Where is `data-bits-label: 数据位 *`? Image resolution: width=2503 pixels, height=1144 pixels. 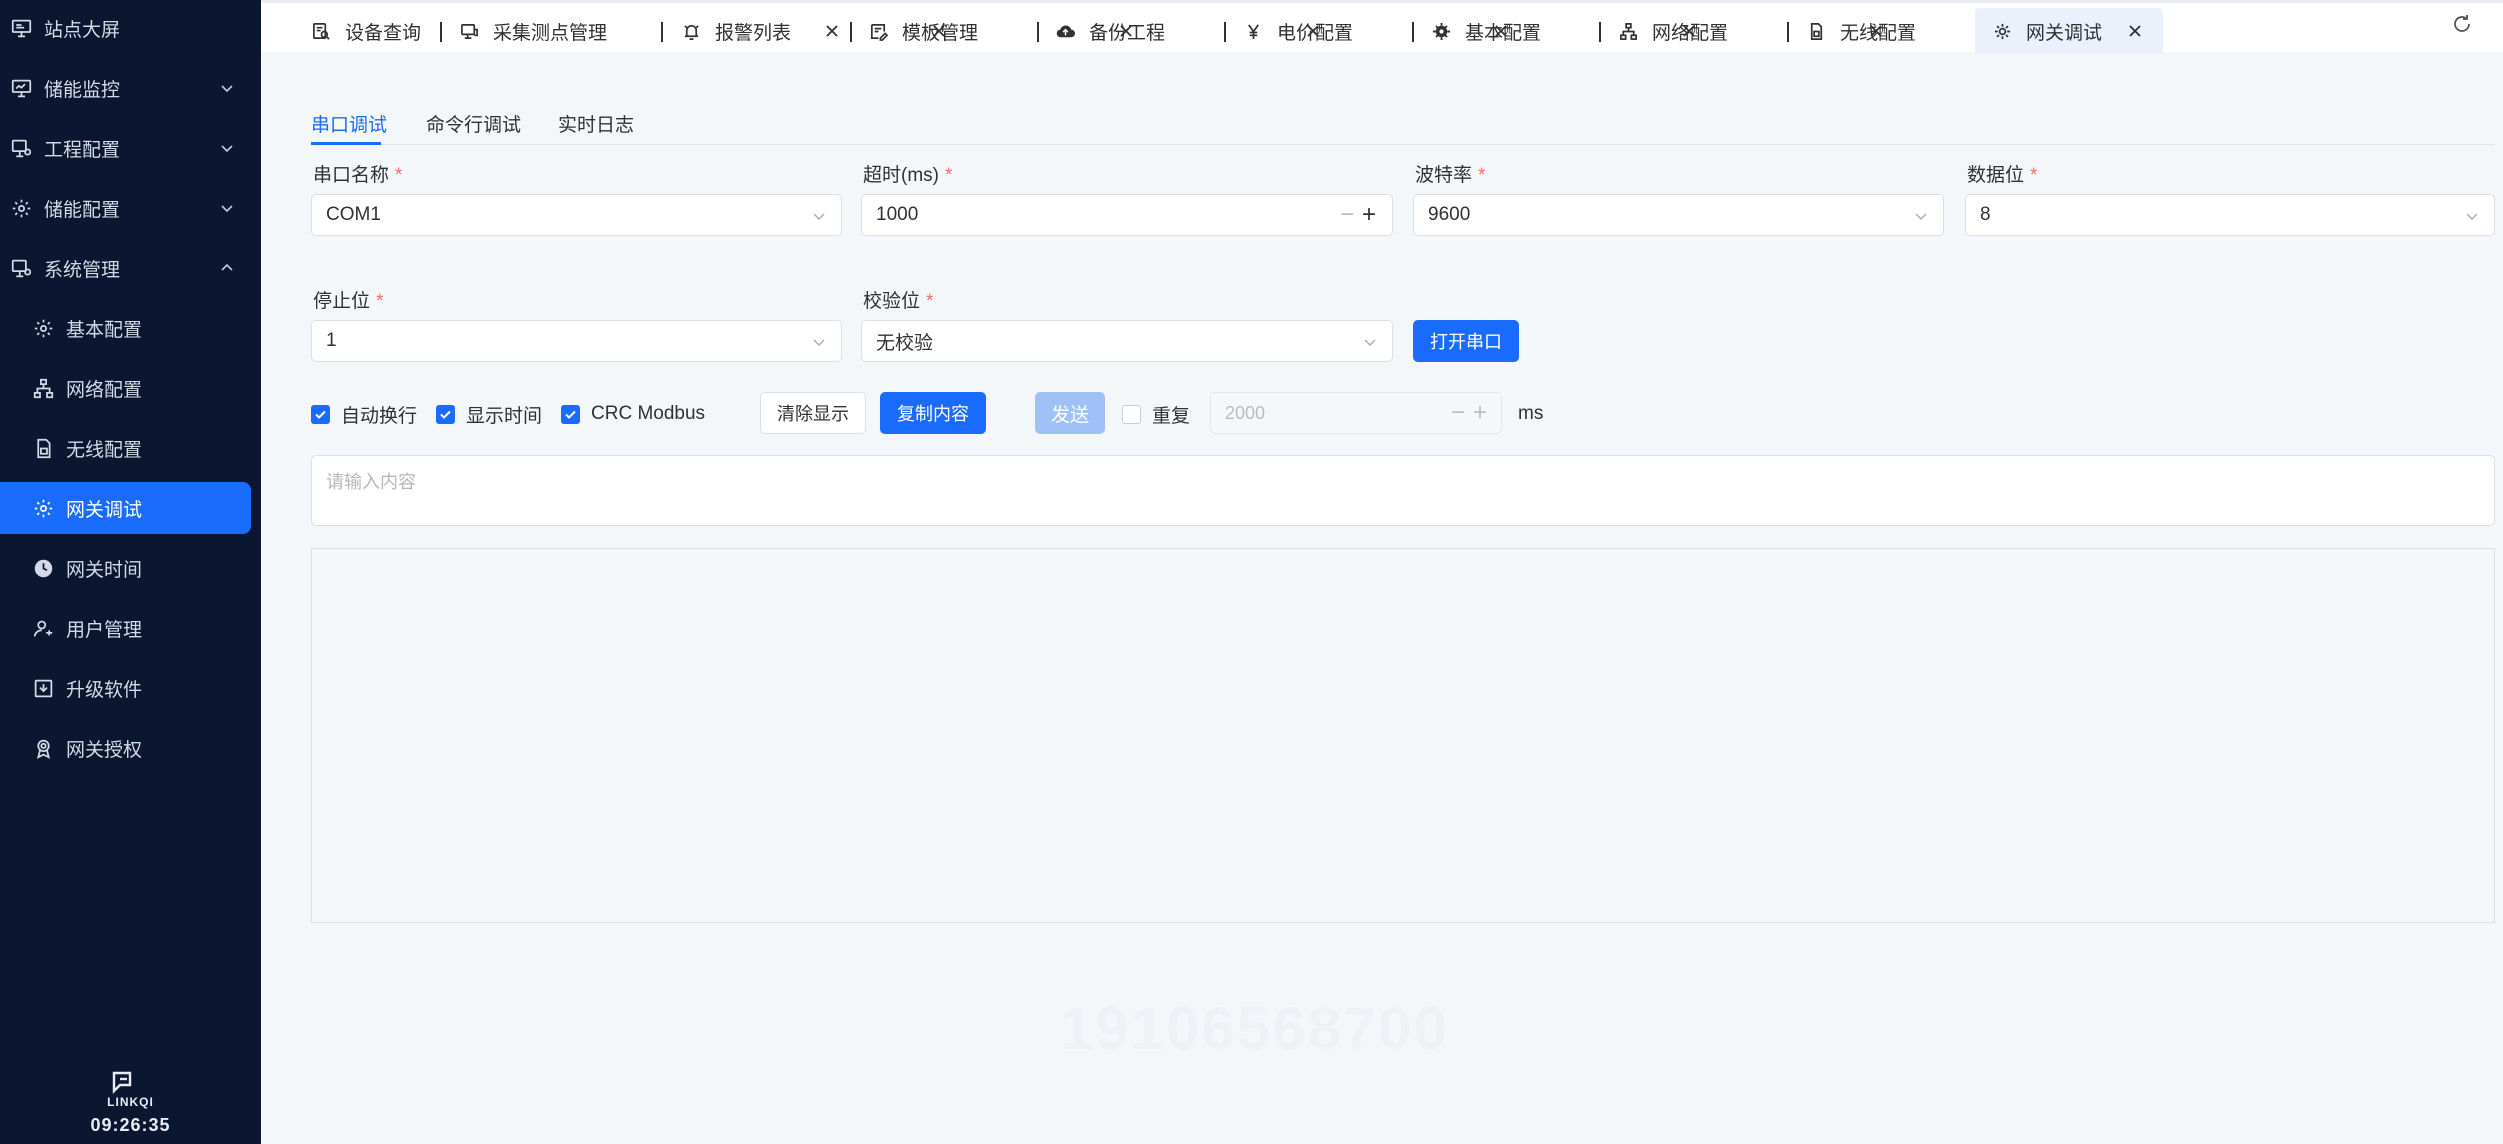 data-bits-label: 数据位 * is located at coordinates (2002, 175).